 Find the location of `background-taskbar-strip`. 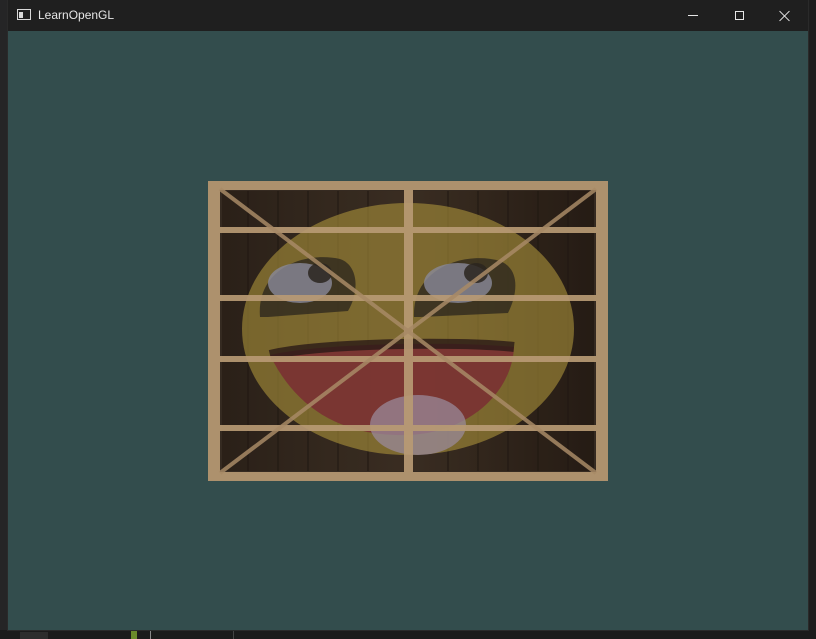

background-taskbar-strip is located at coordinates (408, 634).